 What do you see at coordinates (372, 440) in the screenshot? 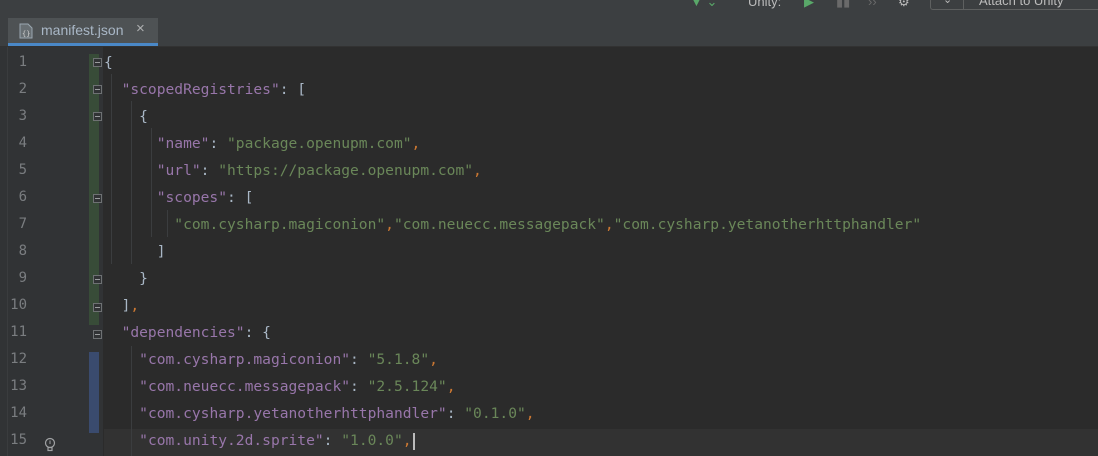
I see `code-token: "1.0.0"` at bounding box center [372, 440].